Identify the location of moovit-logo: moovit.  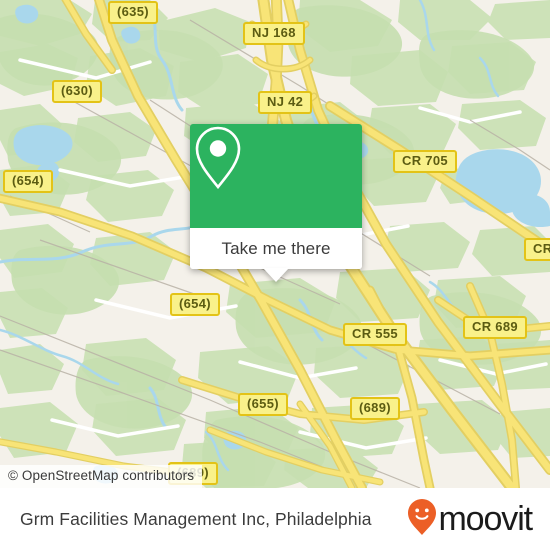
(470, 519).